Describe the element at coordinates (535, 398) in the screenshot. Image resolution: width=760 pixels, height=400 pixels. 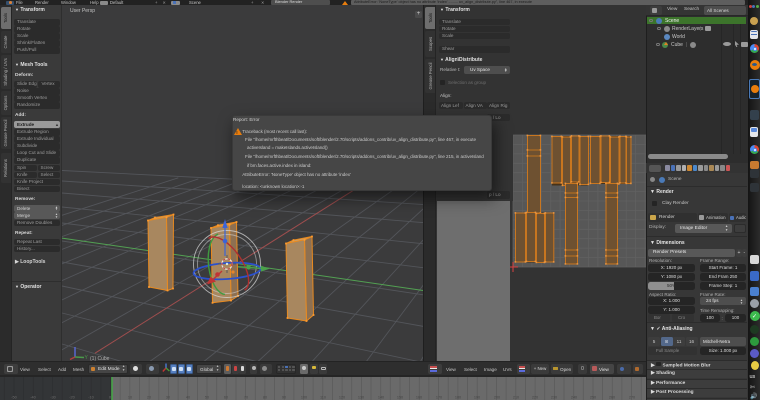
I see `svg-text: 220` at that location.